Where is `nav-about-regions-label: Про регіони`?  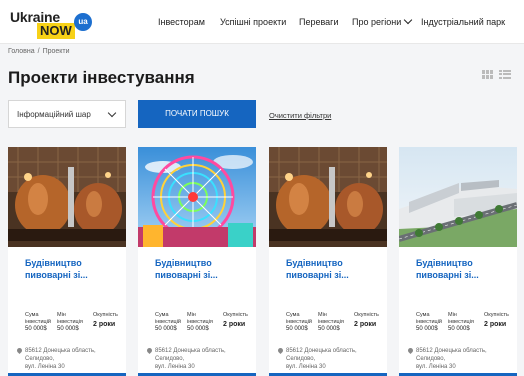
nav-about-regions-label: Про регіони is located at coordinates (377, 22).